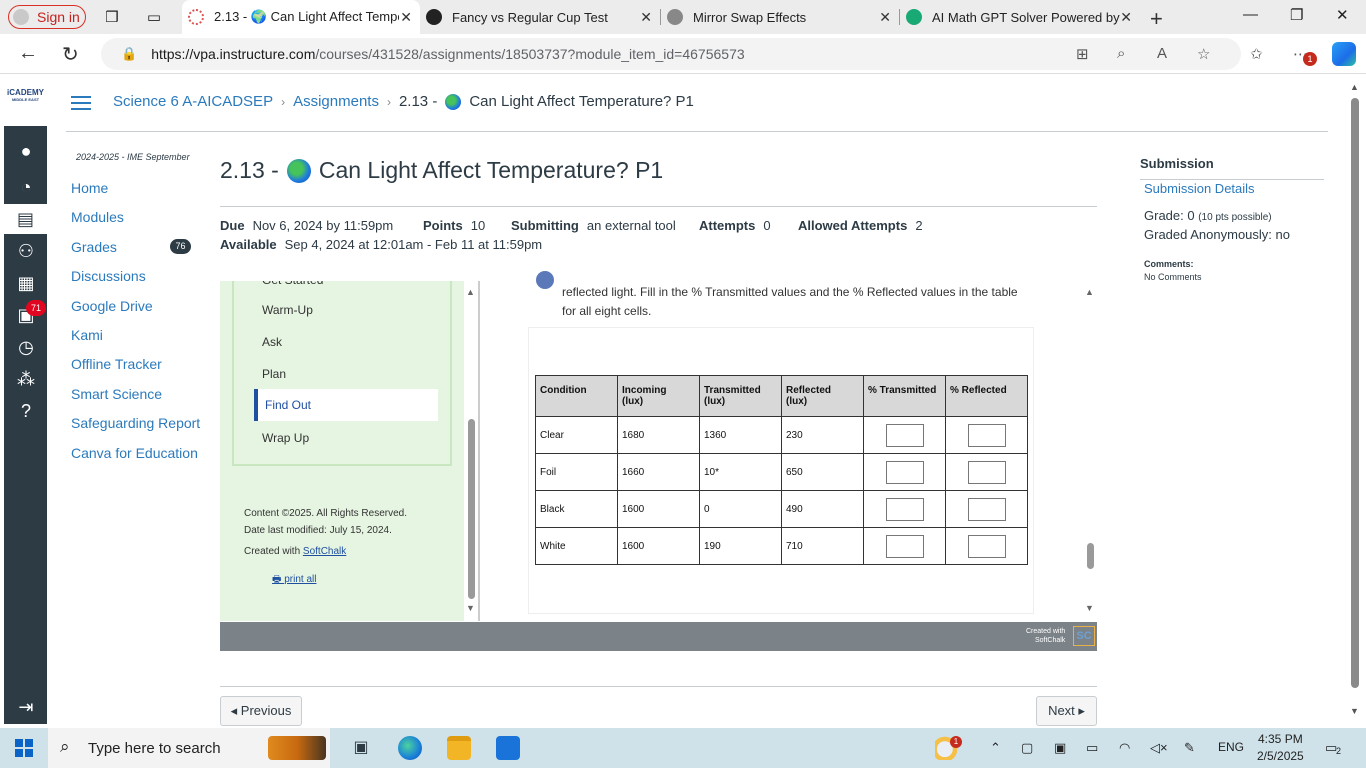  Describe the element at coordinates (1159, 748) in the screenshot. I see `volume-muted-icon: ◁×` at that location.